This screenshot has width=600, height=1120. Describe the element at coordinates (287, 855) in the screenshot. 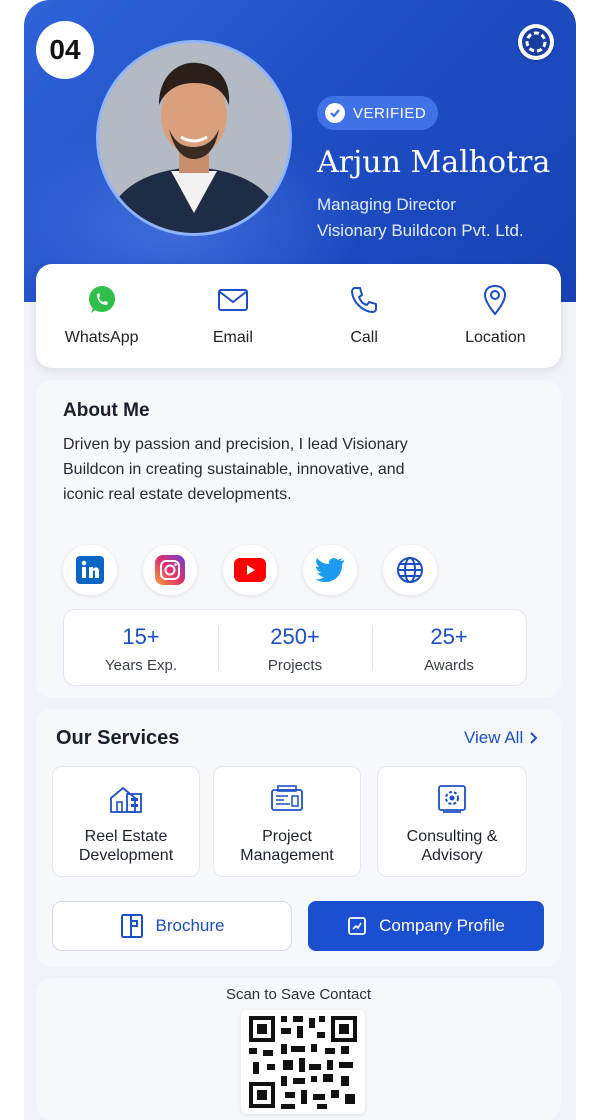

I see `service-title-line: Management` at that location.